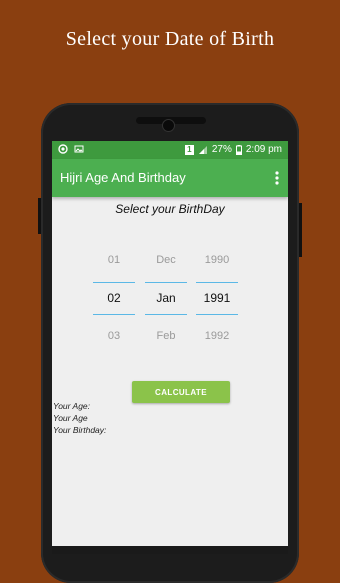  I want to click on day-next: 03, so click(114, 336).